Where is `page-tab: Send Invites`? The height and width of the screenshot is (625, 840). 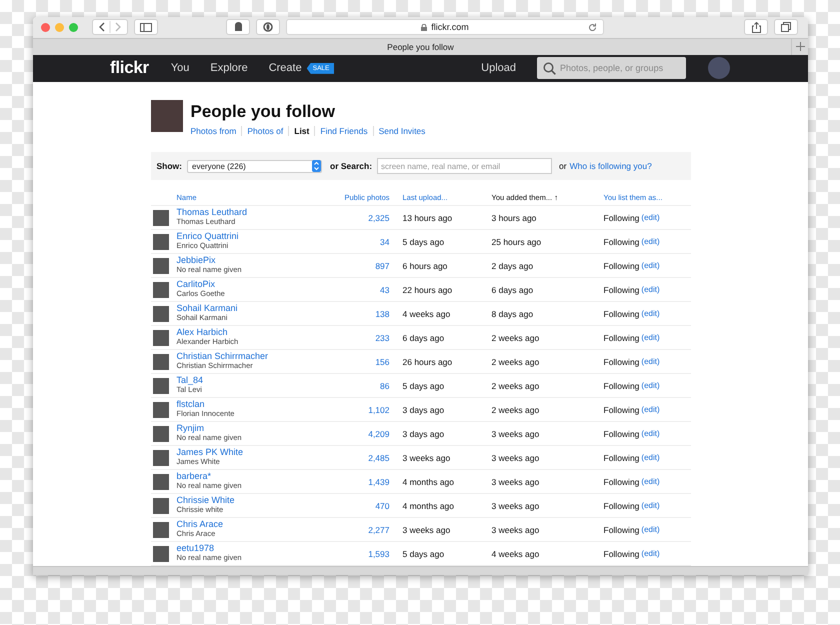 page-tab: Send Invites is located at coordinates (401, 131).